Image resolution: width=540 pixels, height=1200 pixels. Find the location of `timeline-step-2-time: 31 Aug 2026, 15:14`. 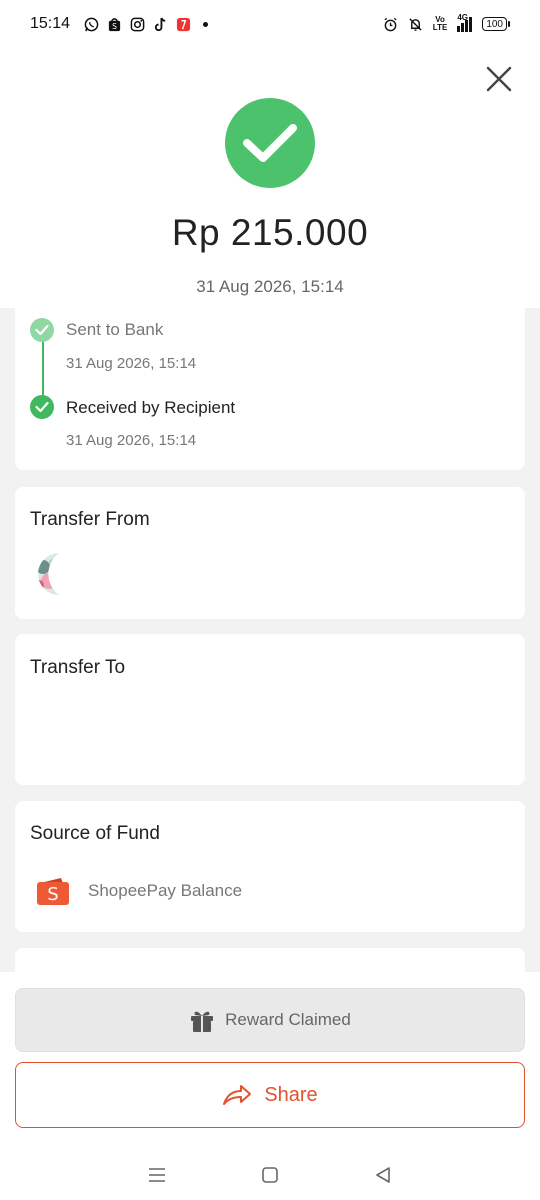

timeline-step-2-time: 31 Aug 2026, 15:14 is located at coordinates (131, 440).